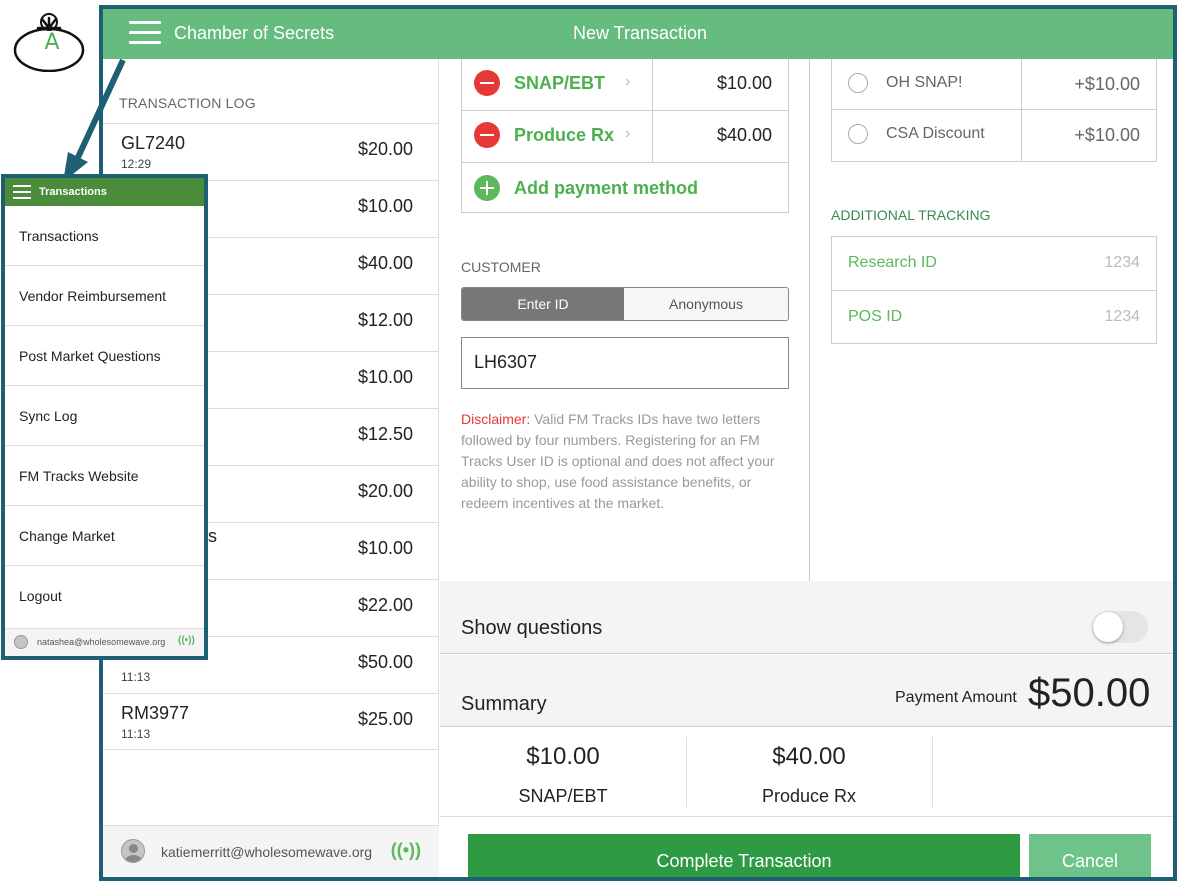 The width and height of the screenshot is (1181, 882). Describe the element at coordinates (924, 82) in the screenshot. I see `incentive-name: OH SNAP!` at that location.